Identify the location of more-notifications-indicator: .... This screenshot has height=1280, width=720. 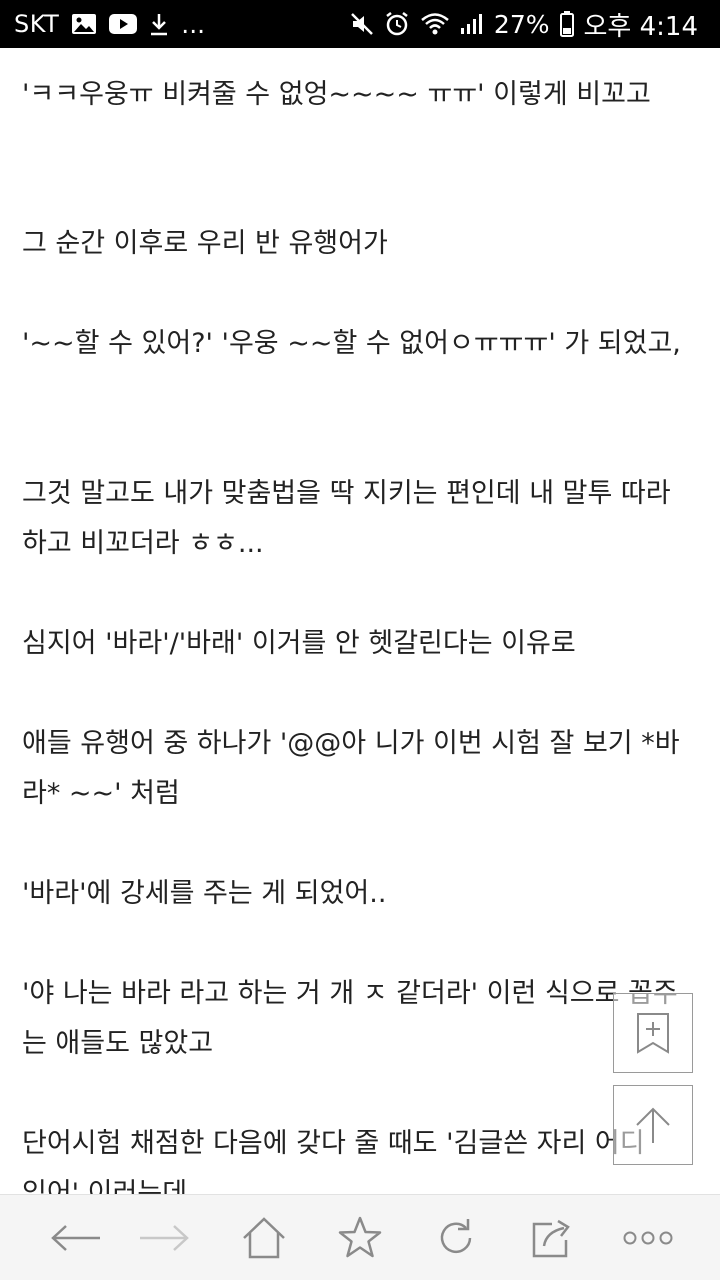
(193, 24).